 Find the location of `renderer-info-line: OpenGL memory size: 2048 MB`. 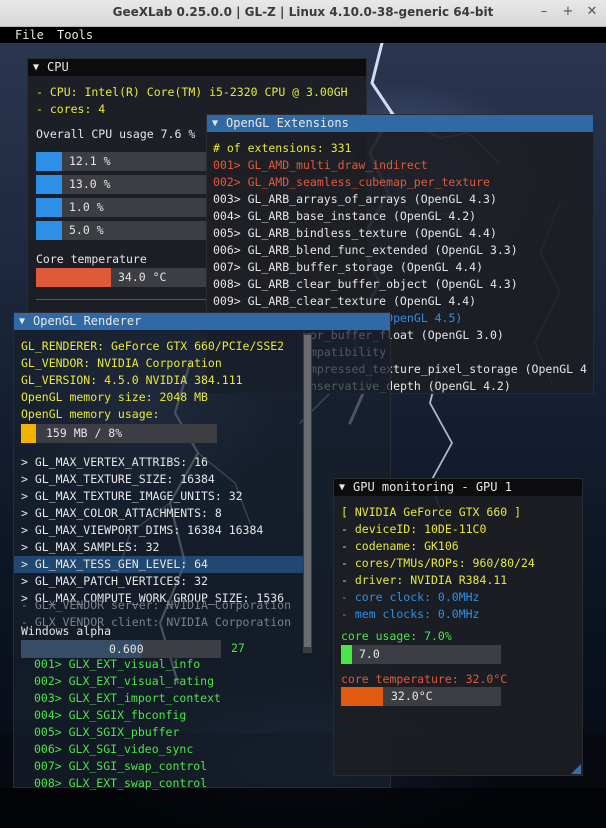

renderer-info-line: OpenGL memory size: 2048 MB is located at coordinates (114, 397).